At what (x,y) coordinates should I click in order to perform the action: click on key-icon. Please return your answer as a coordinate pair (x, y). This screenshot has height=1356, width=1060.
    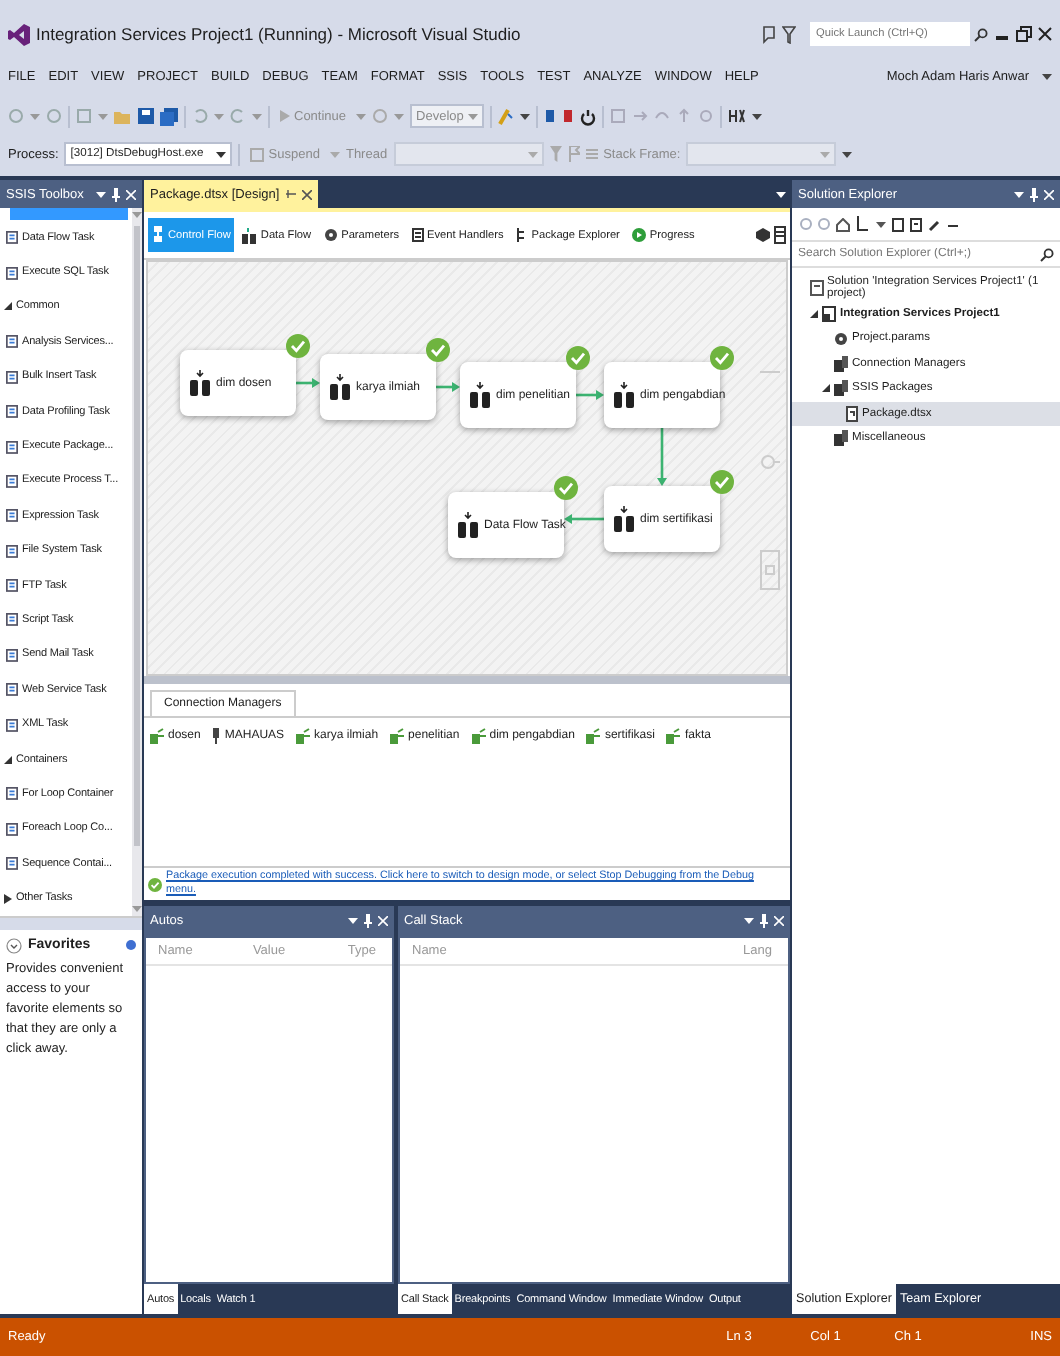
    Looking at the image, I should click on (505, 116).